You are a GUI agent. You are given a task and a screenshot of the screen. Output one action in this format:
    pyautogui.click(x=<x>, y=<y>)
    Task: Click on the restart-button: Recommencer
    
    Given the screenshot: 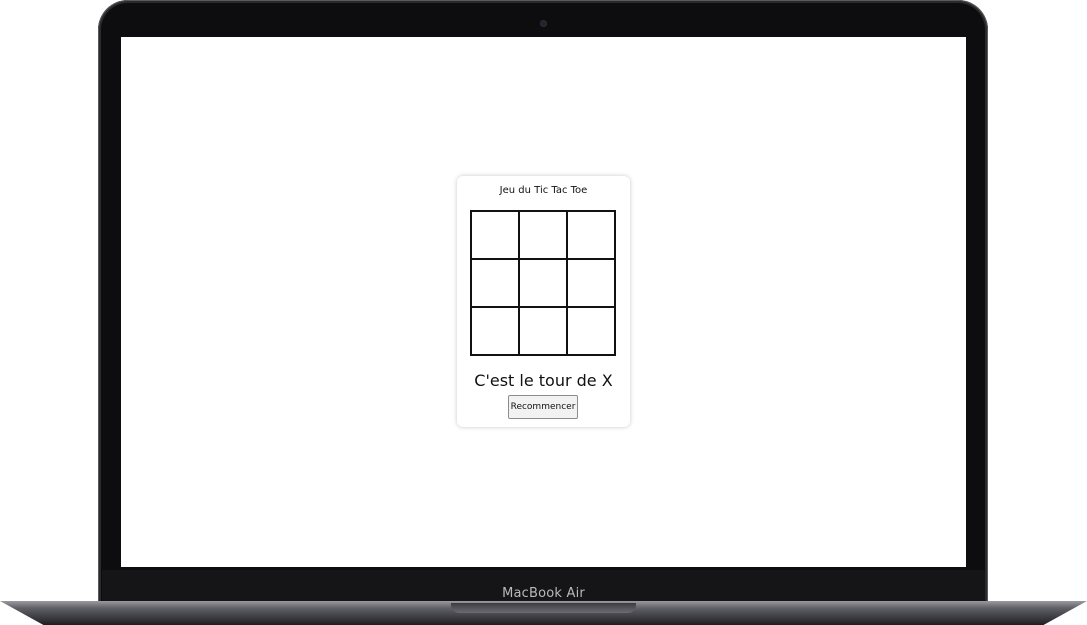 What is the action you would take?
    pyautogui.click(x=543, y=407)
    